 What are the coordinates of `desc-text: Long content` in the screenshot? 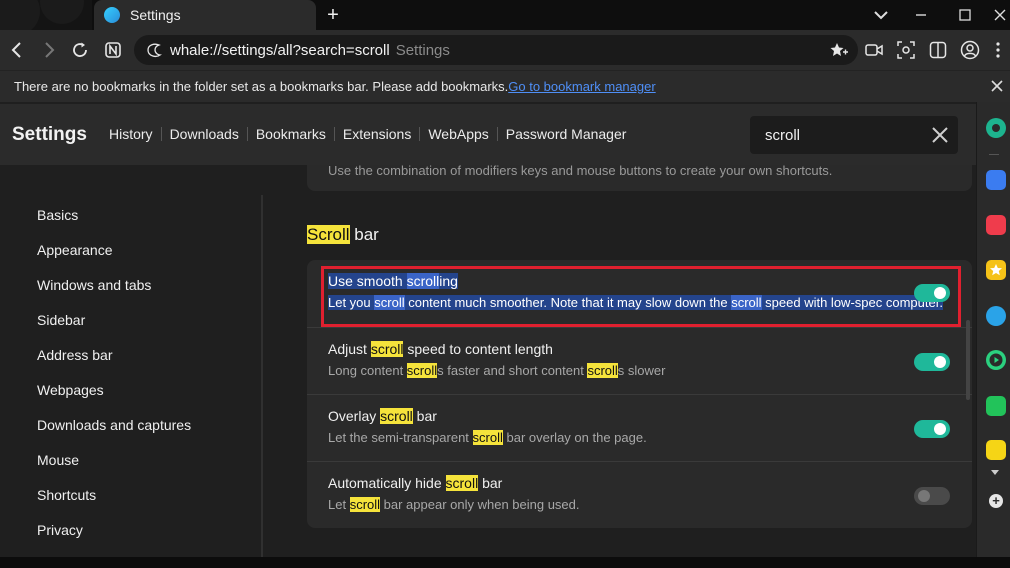 It's located at (367, 370).